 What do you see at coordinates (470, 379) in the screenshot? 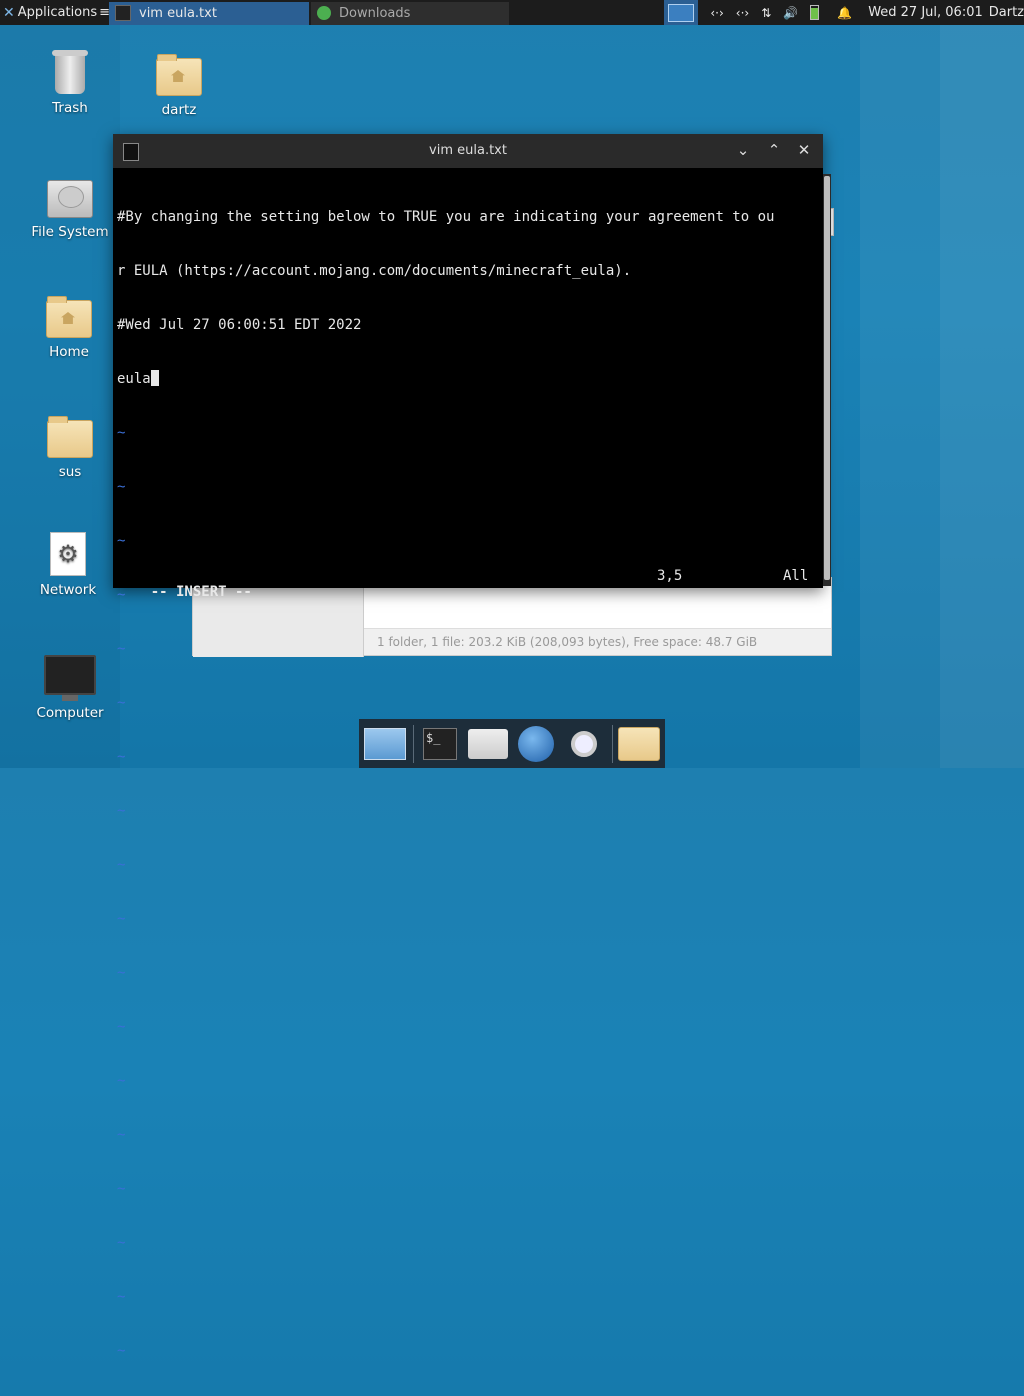
I see `buffer-line-current: eula` at bounding box center [470, 379].